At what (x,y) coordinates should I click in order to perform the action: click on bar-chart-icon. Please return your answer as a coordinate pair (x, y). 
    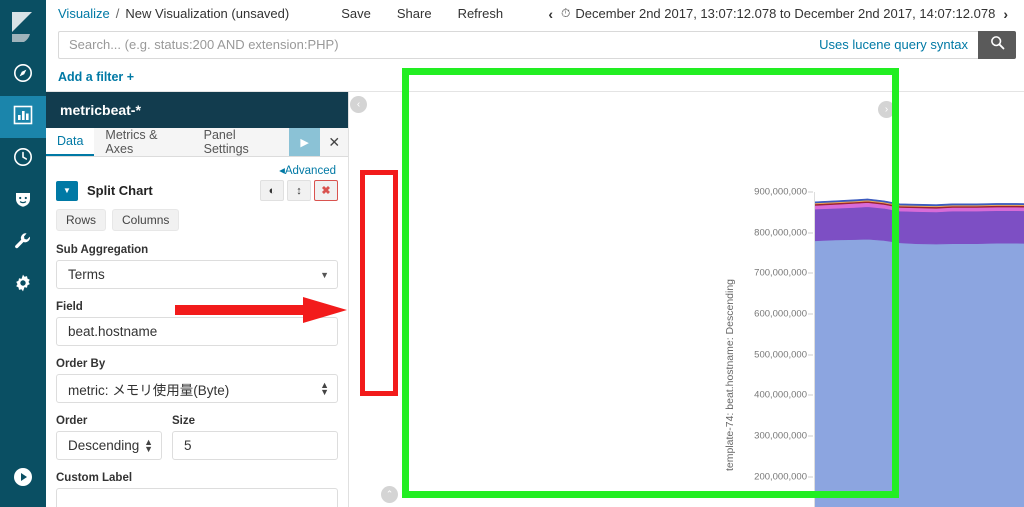
    Looking at the image, I should click on (23, 117).